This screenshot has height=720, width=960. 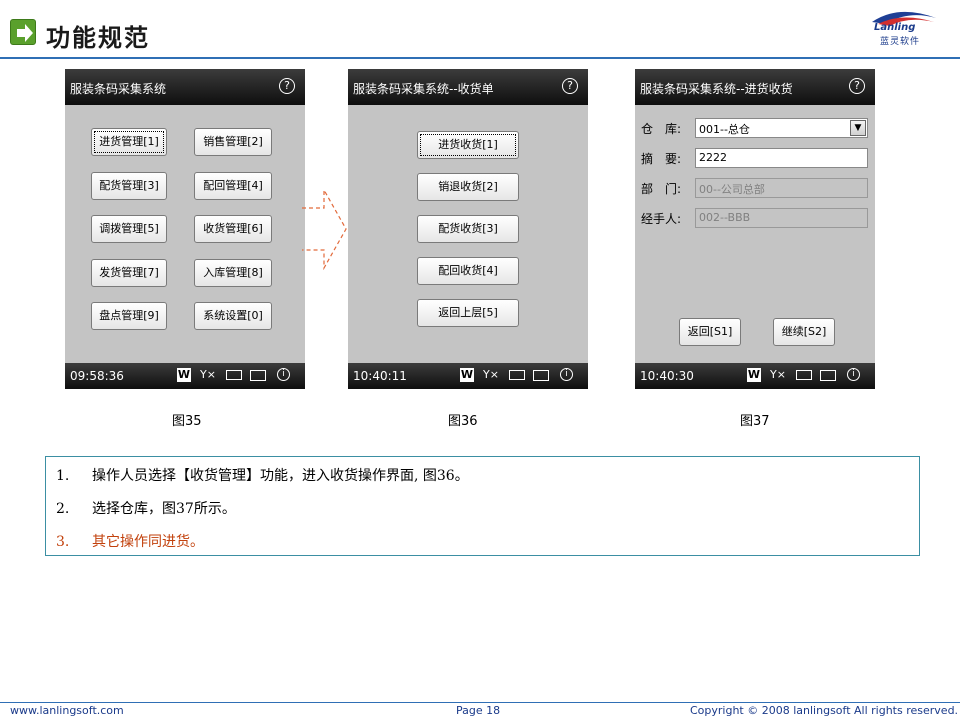 What do you see at coordinates (480, 58) in the screenshot?
I see `header-divider` at bounding box center [480, 58].